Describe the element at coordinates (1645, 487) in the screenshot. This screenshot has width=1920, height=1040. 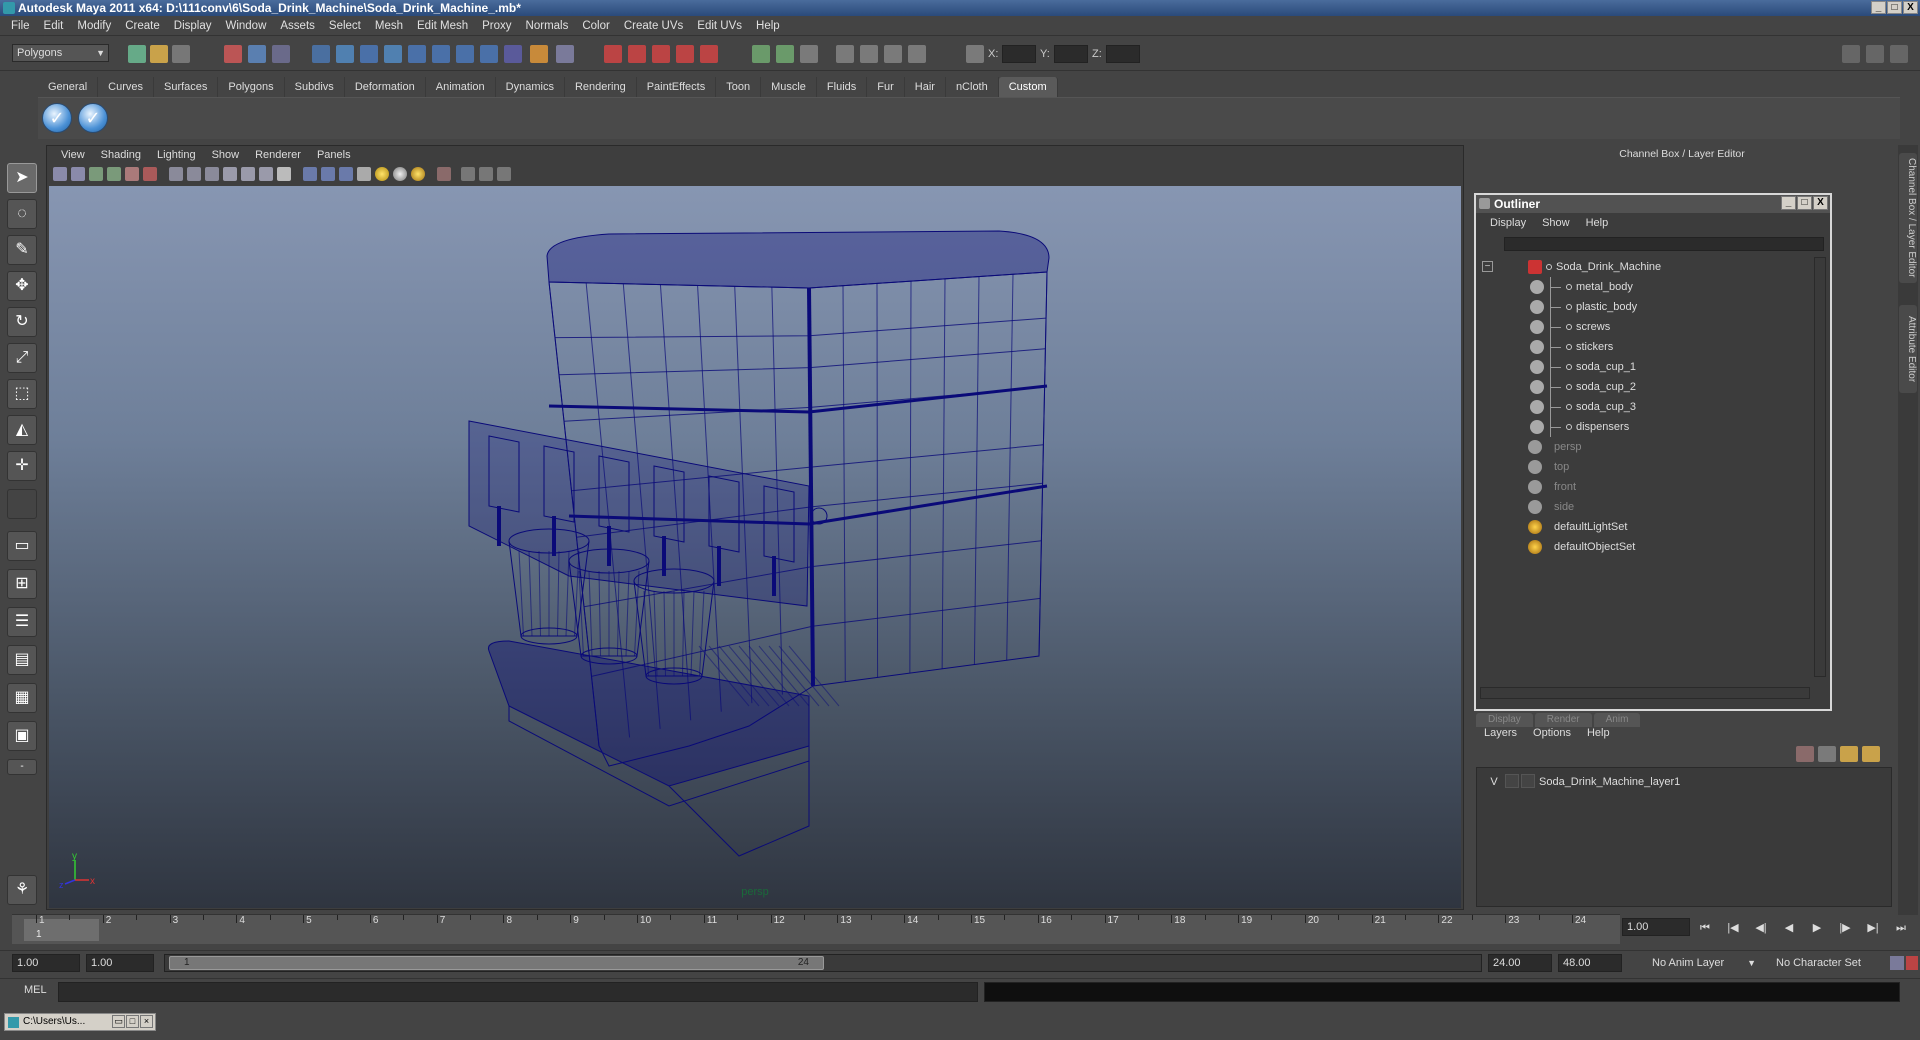
I see `outliner-item: front` at that location.